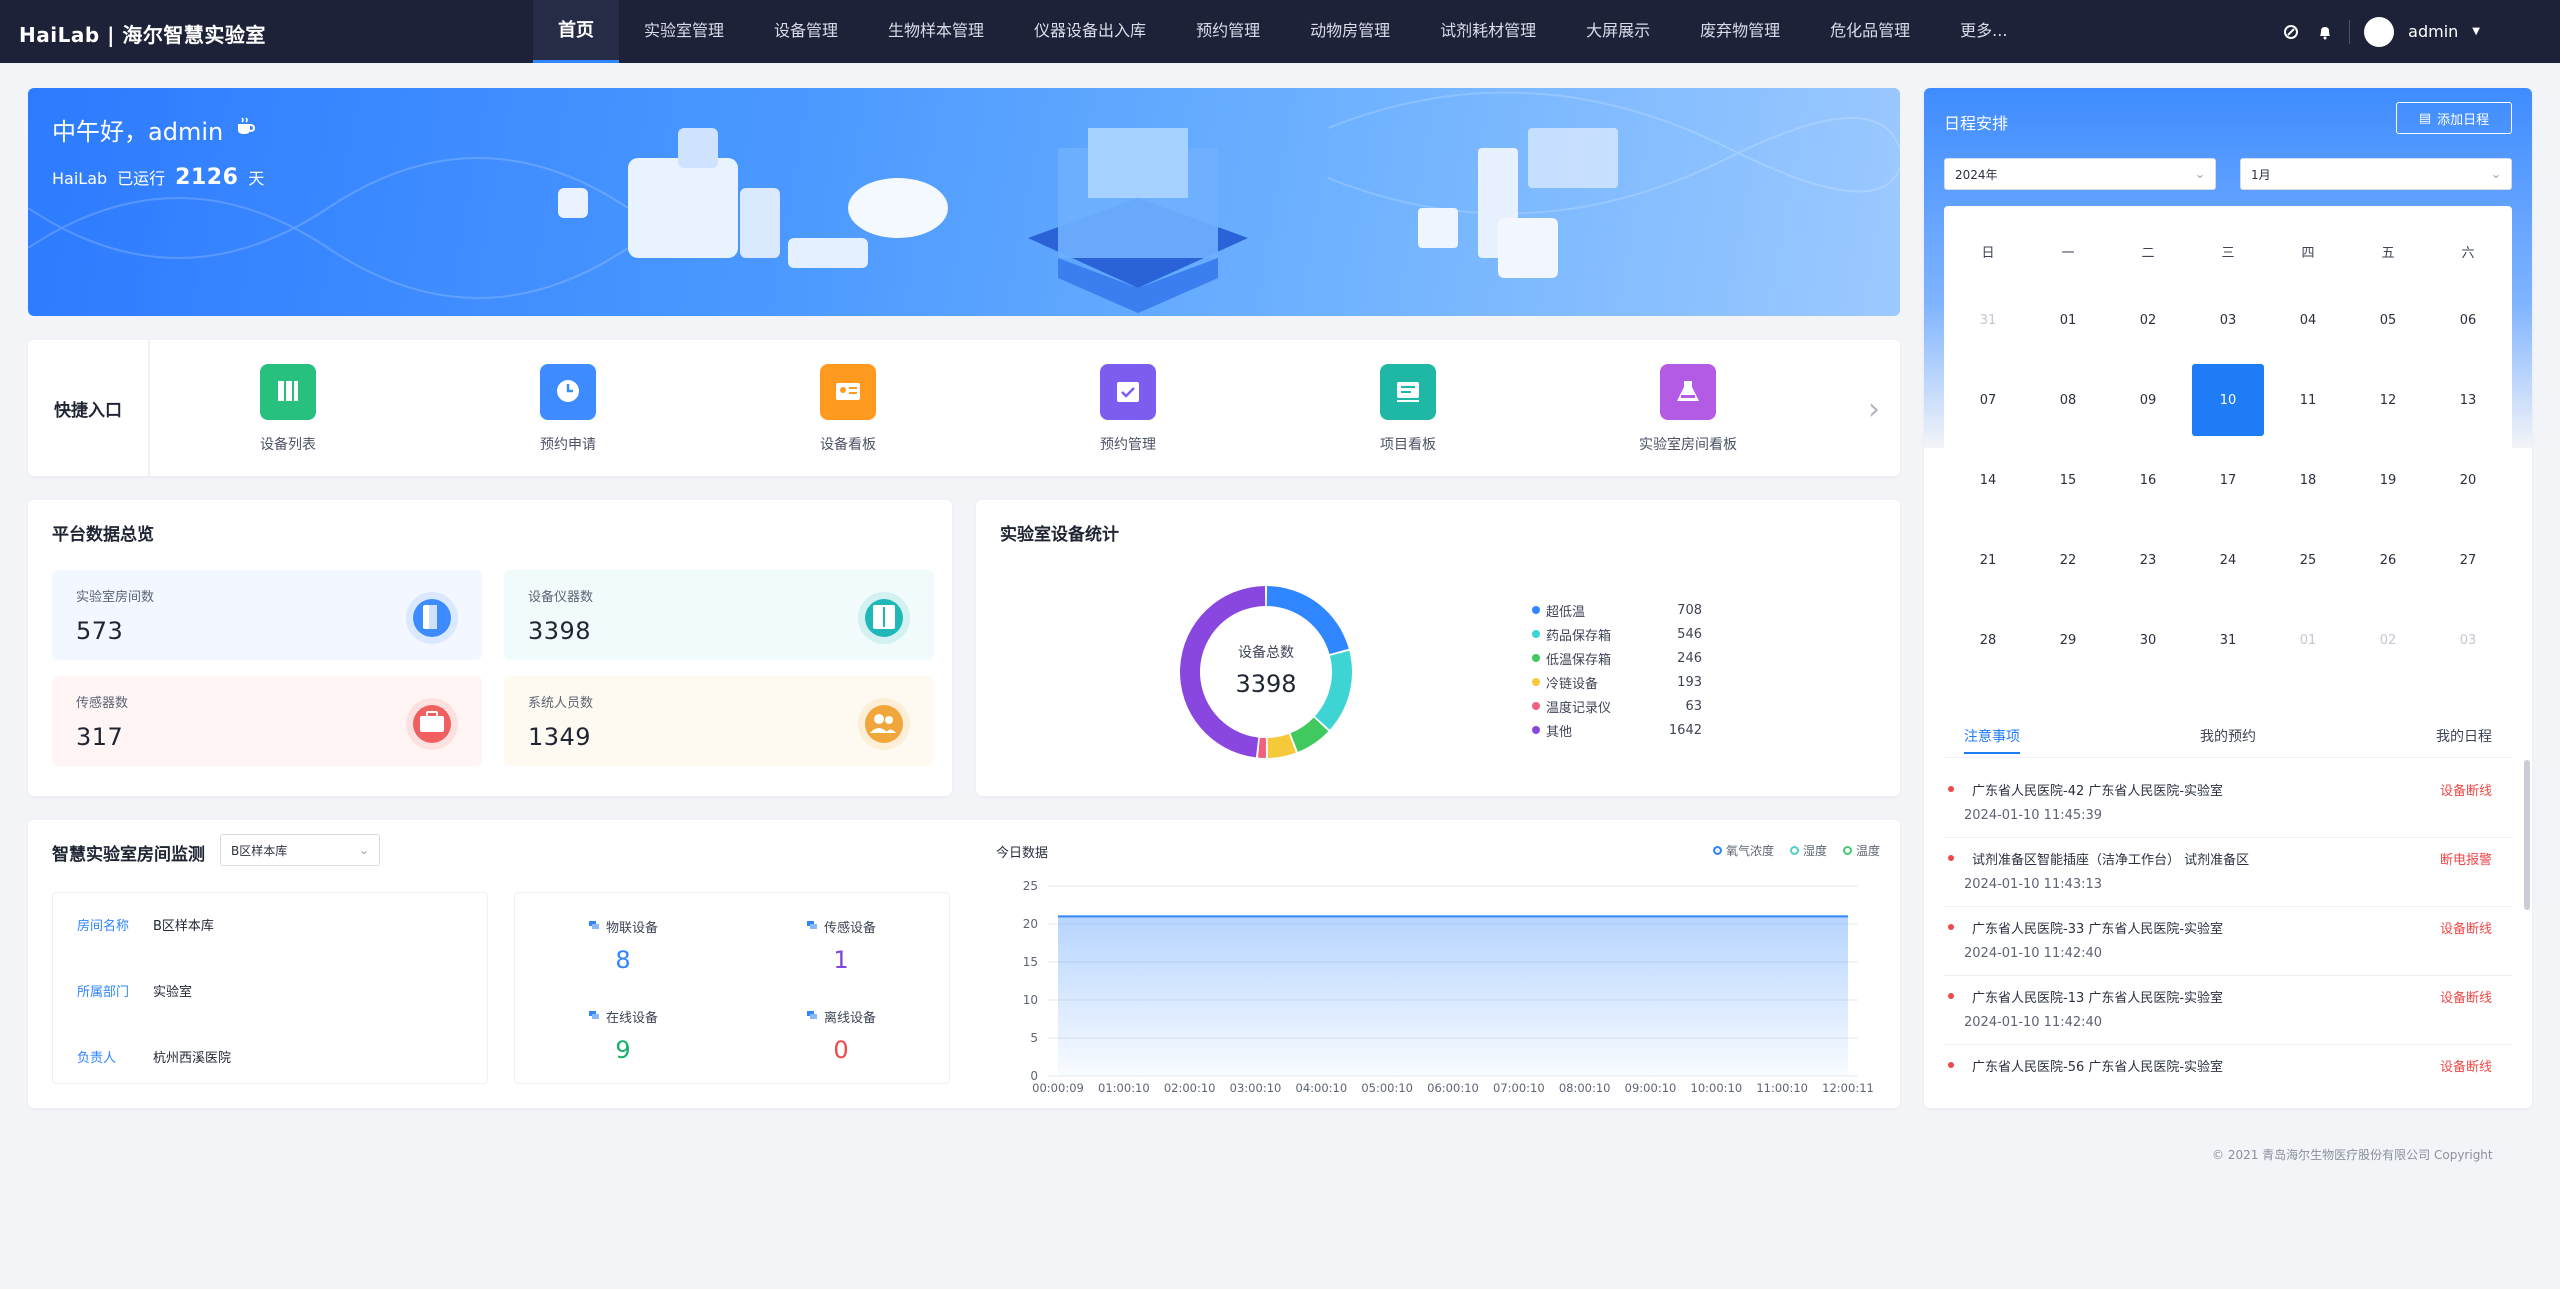 This screenshot has width=2560, height=1289. What do you see at coordinates (848, 445) in the screenshot?
I see `quick-entry-label: 设备看板` at bounding box center [848, 445].